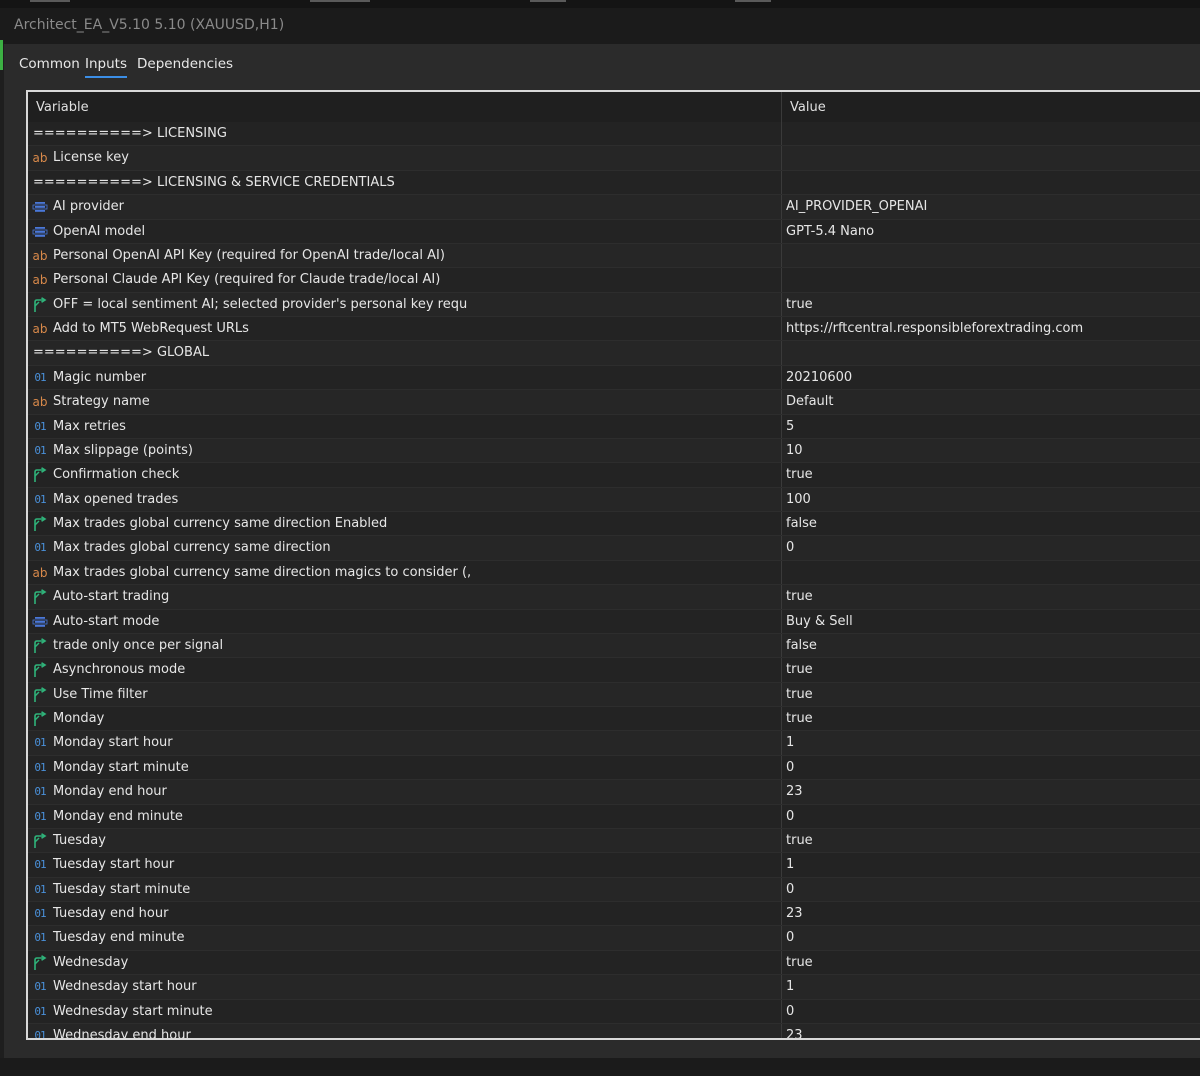  I want to click on input-row: 01 Wednesday end hour 23, so click(614, 1030).